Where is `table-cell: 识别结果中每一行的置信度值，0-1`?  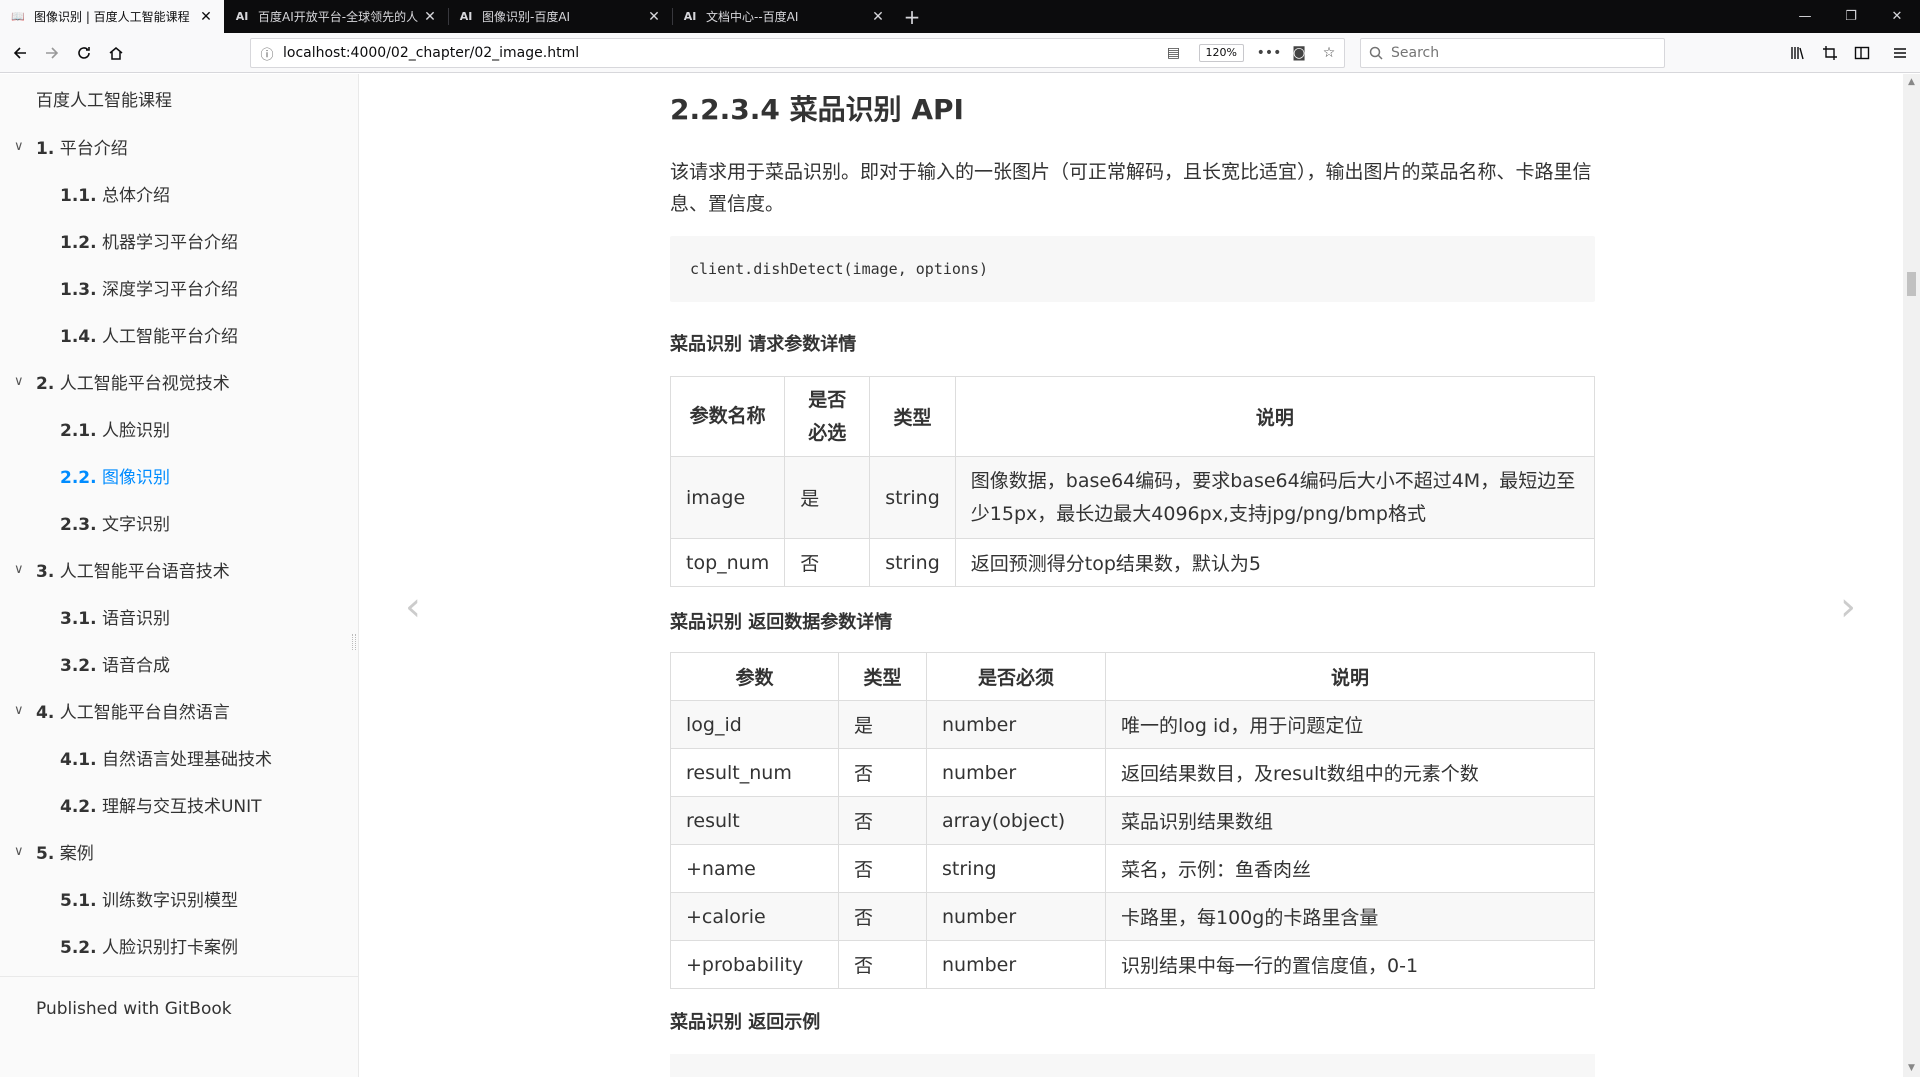 table-cell: 识别结果中每一行的置信度值，0-1 is located at coordinates (1350, 964).